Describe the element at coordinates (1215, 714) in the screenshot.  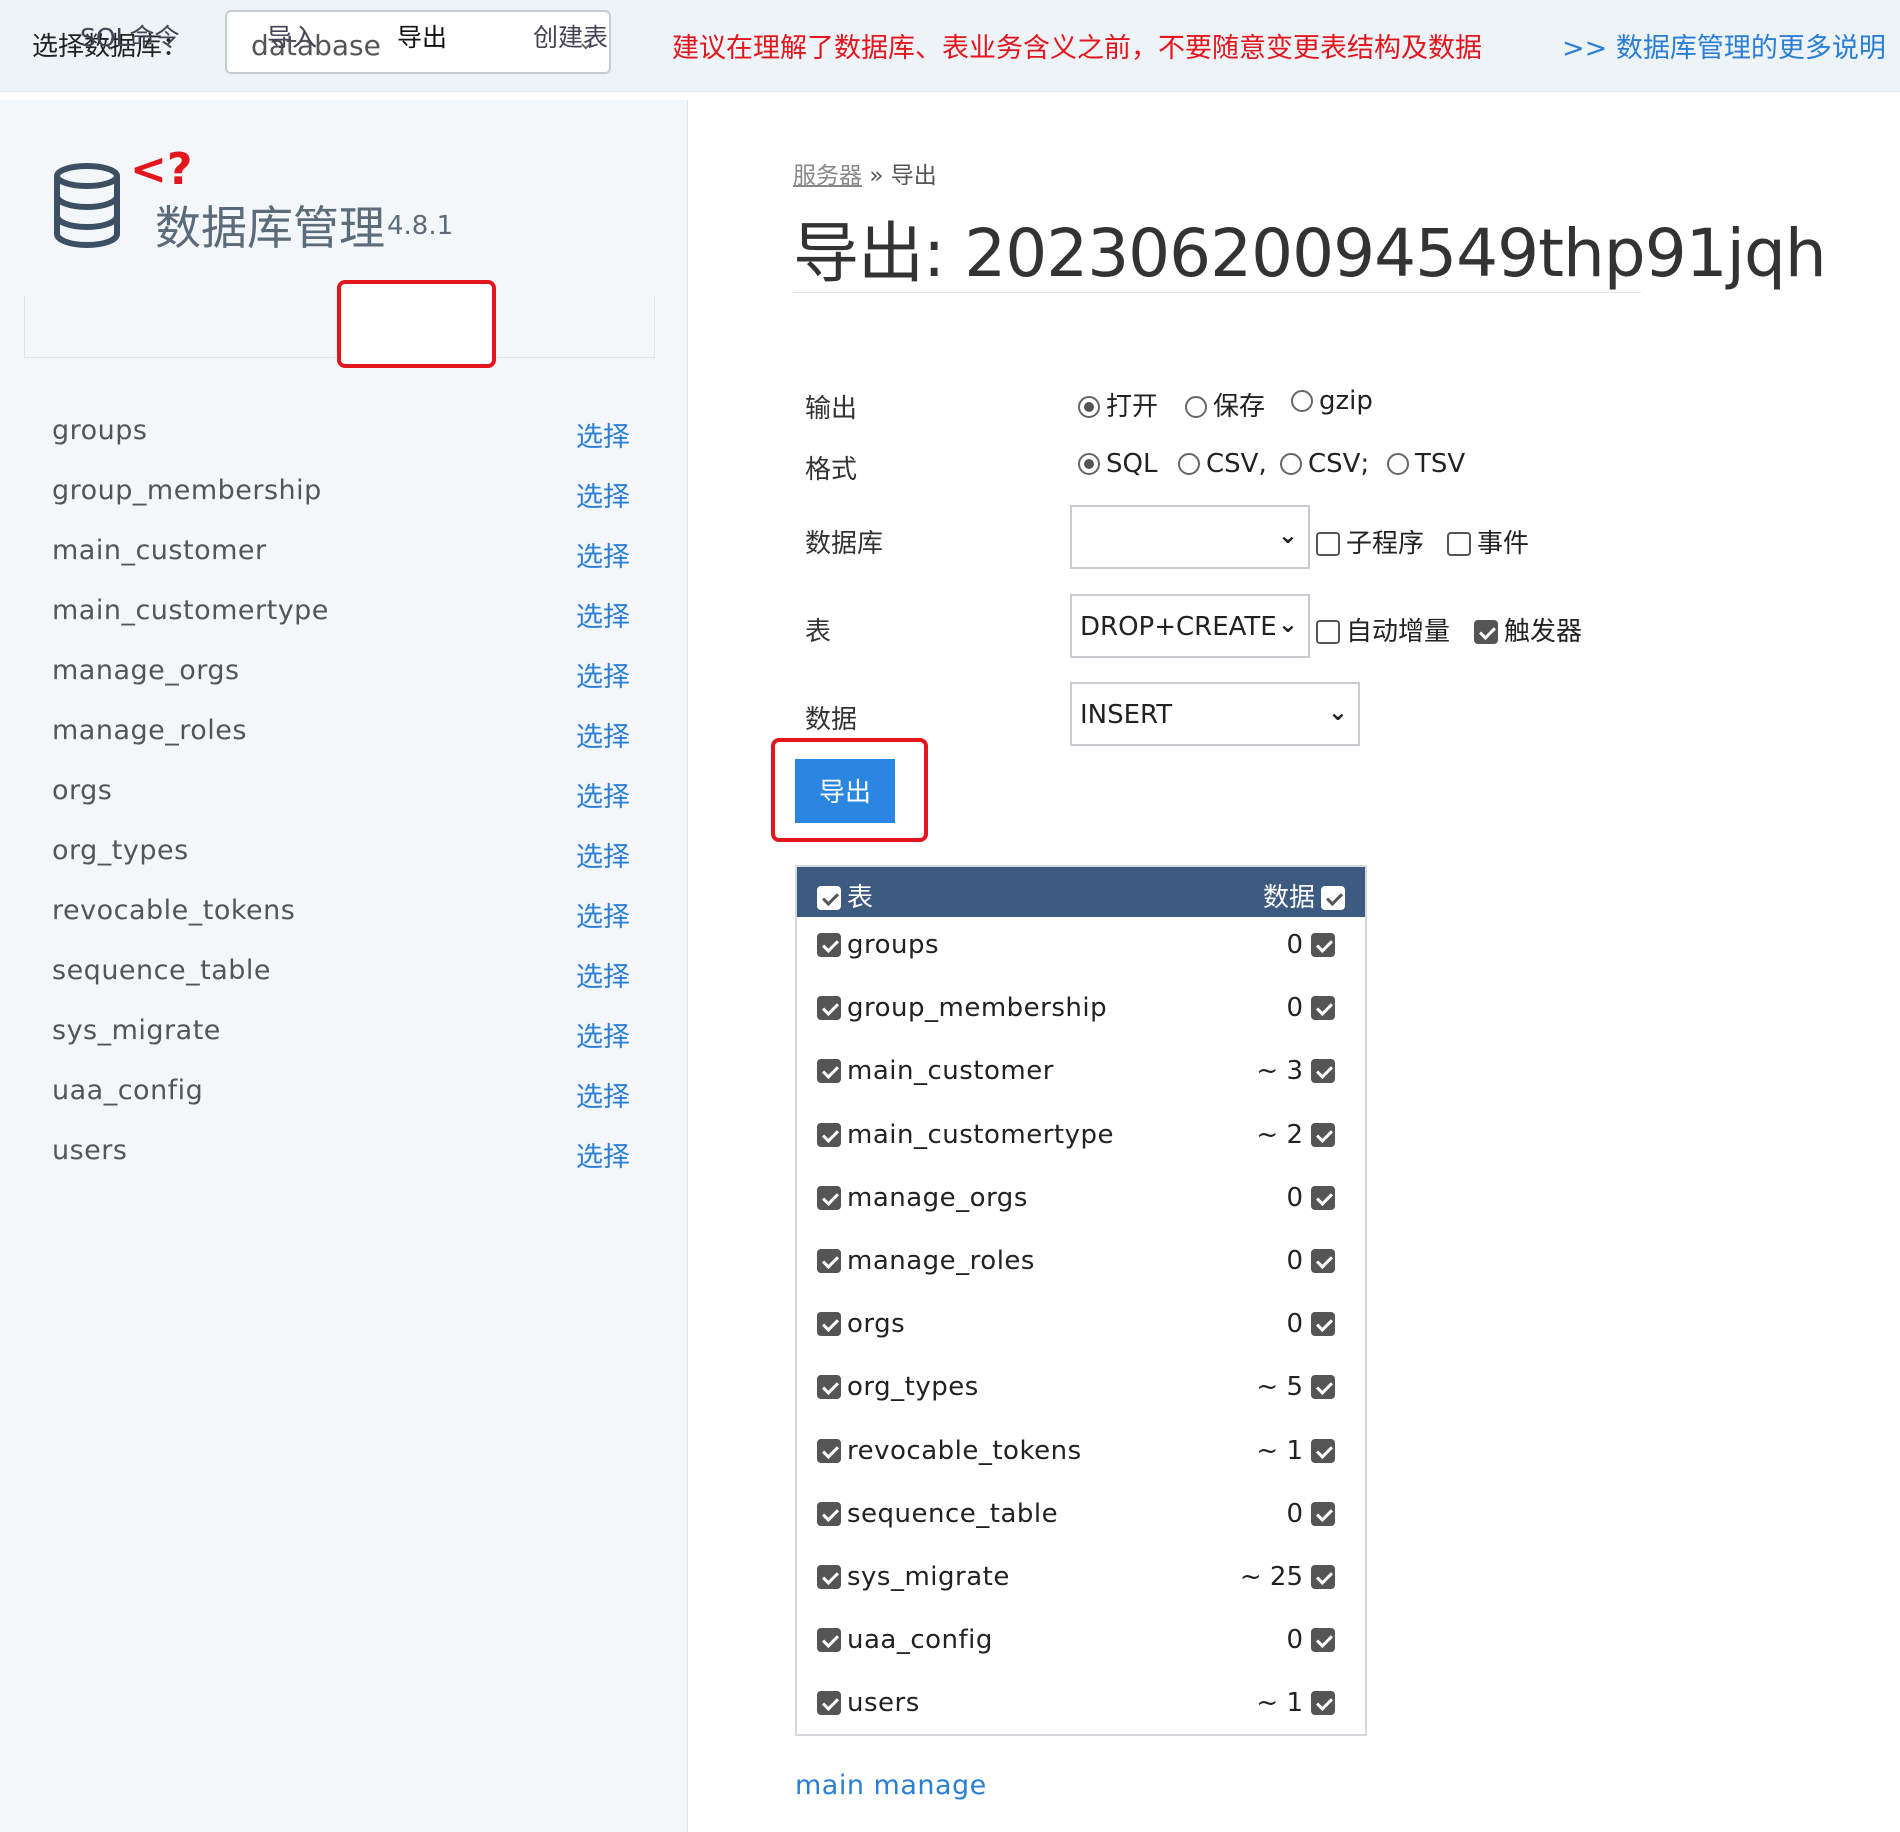
I see `data-option-dropdown: INSERT ⌄` at that location.